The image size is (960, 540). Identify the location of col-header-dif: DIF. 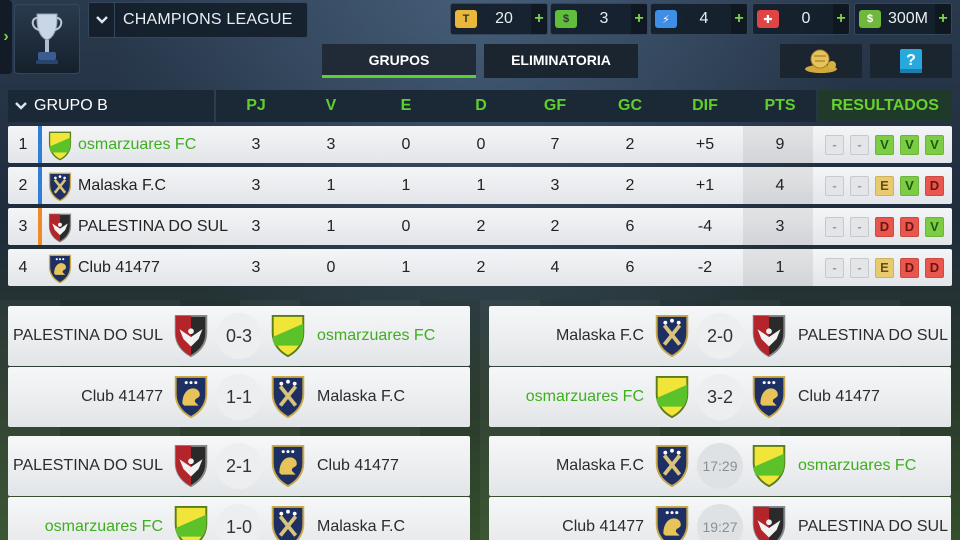
(705, 105).